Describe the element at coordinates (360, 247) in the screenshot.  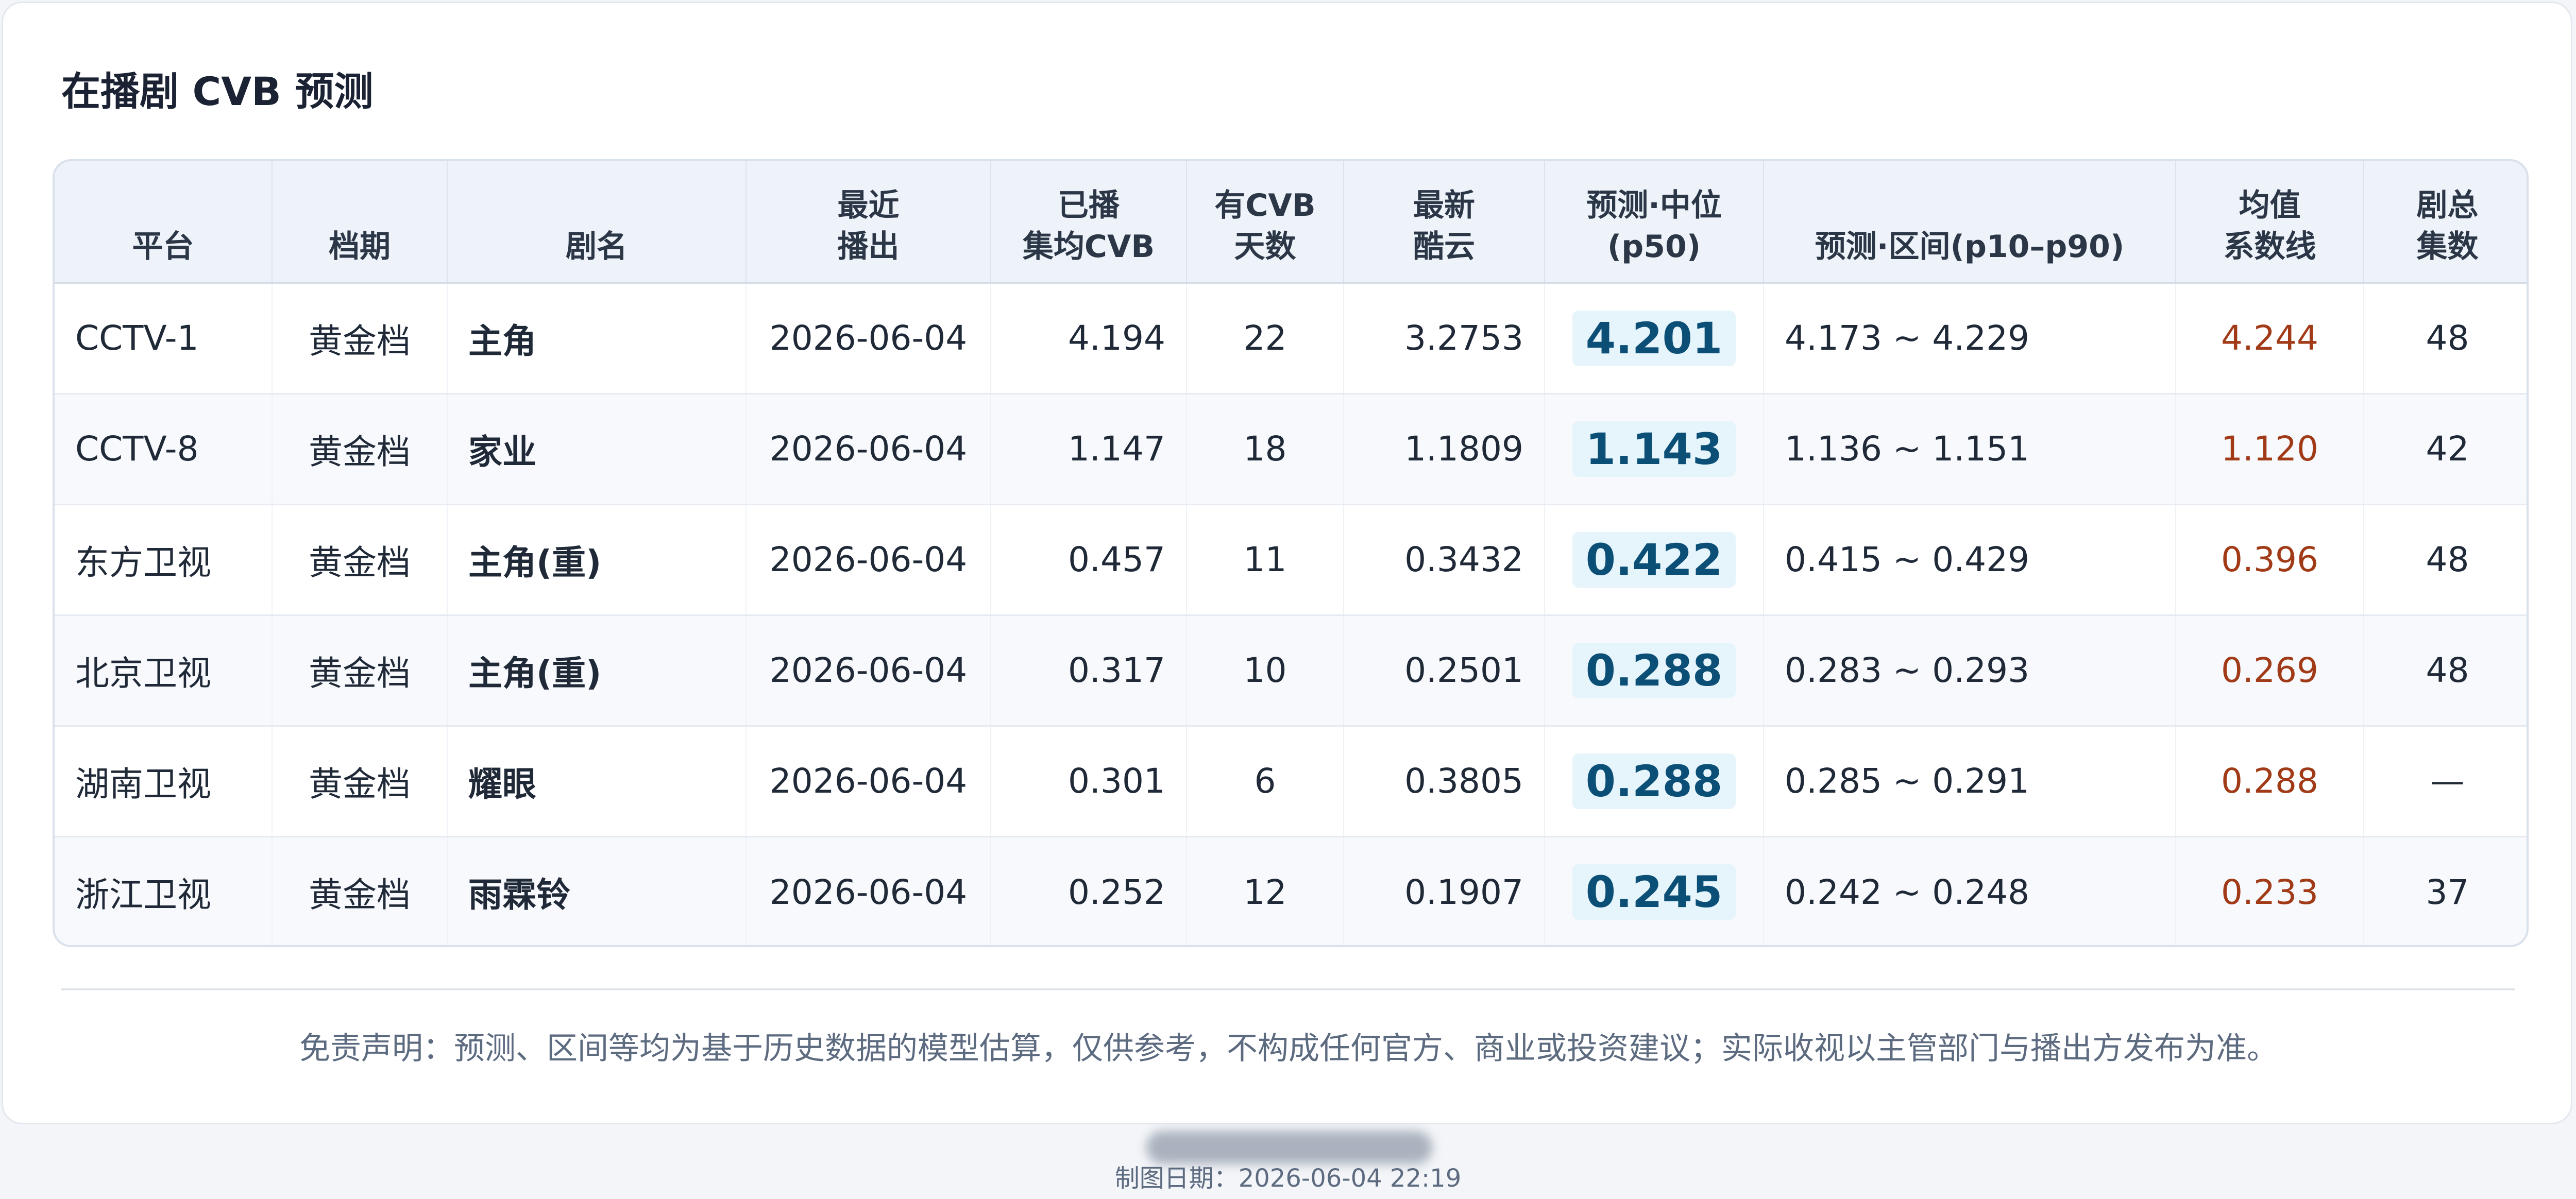
I see `column-header-label: 档期` at that location.